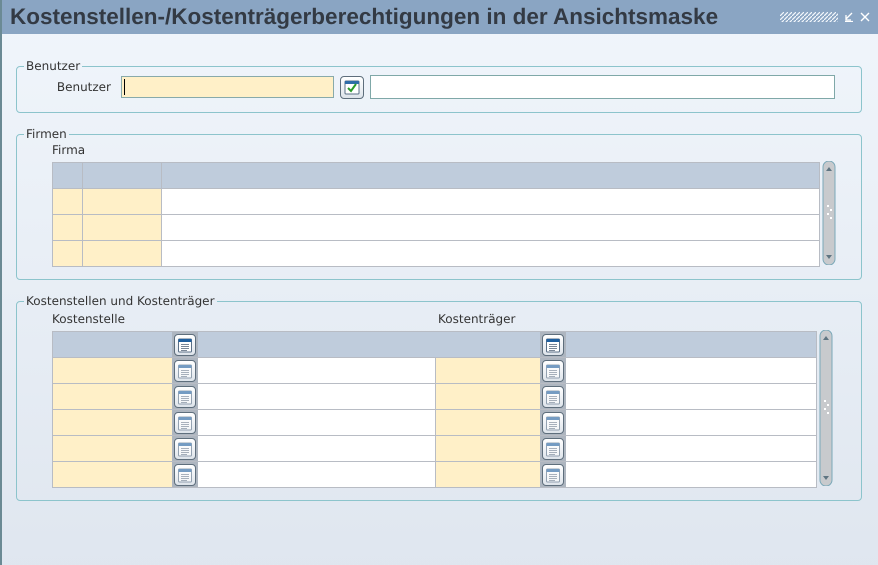 This screenshot has width=878, height=565. What do you see at coordinates (364, 17) in the screenshot?
I see `window-title: Kostenstellen-/Kostenträgerberechtigungen in der Ansichtsmaske` at bounding box center [364, 17].